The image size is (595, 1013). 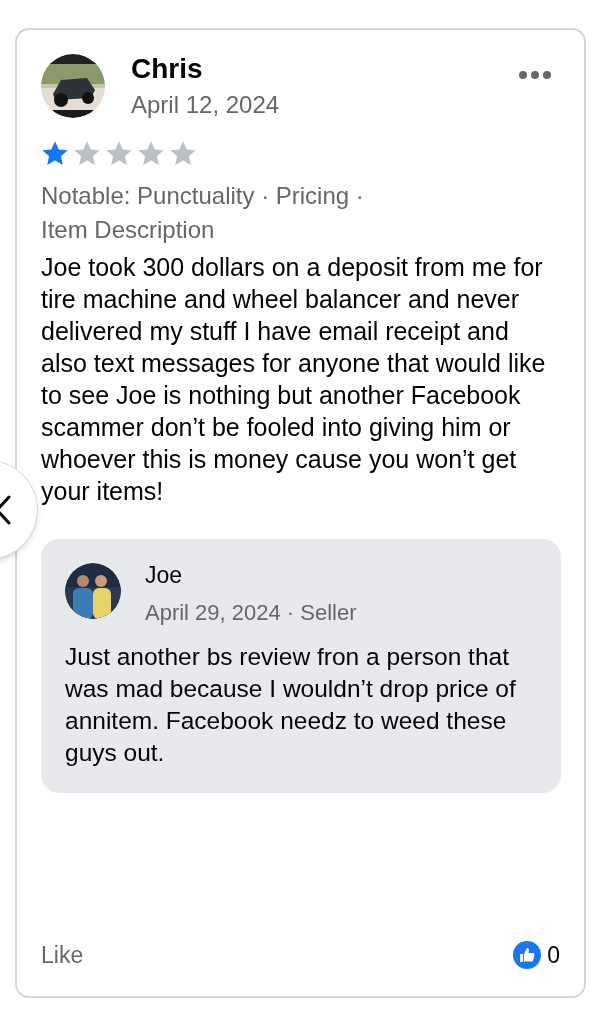 I want to click on reply-author: Joe, so click(x=251, y=575).